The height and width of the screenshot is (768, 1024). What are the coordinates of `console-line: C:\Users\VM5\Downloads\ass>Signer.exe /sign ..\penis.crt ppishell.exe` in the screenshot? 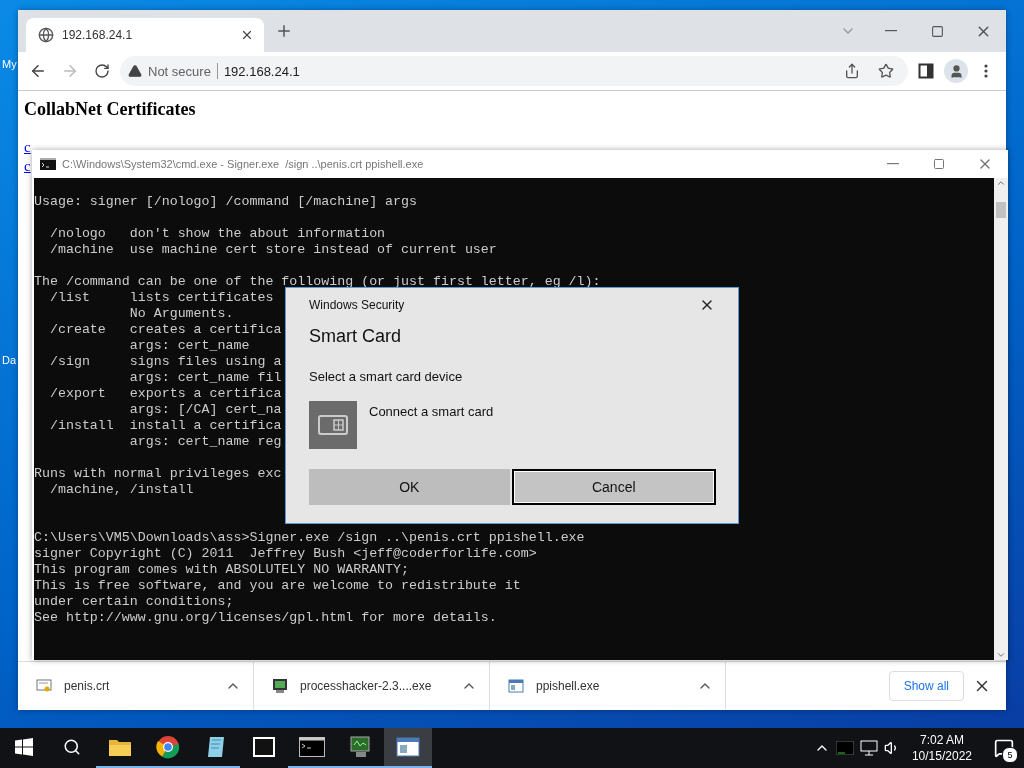 It's located at (309, 537).